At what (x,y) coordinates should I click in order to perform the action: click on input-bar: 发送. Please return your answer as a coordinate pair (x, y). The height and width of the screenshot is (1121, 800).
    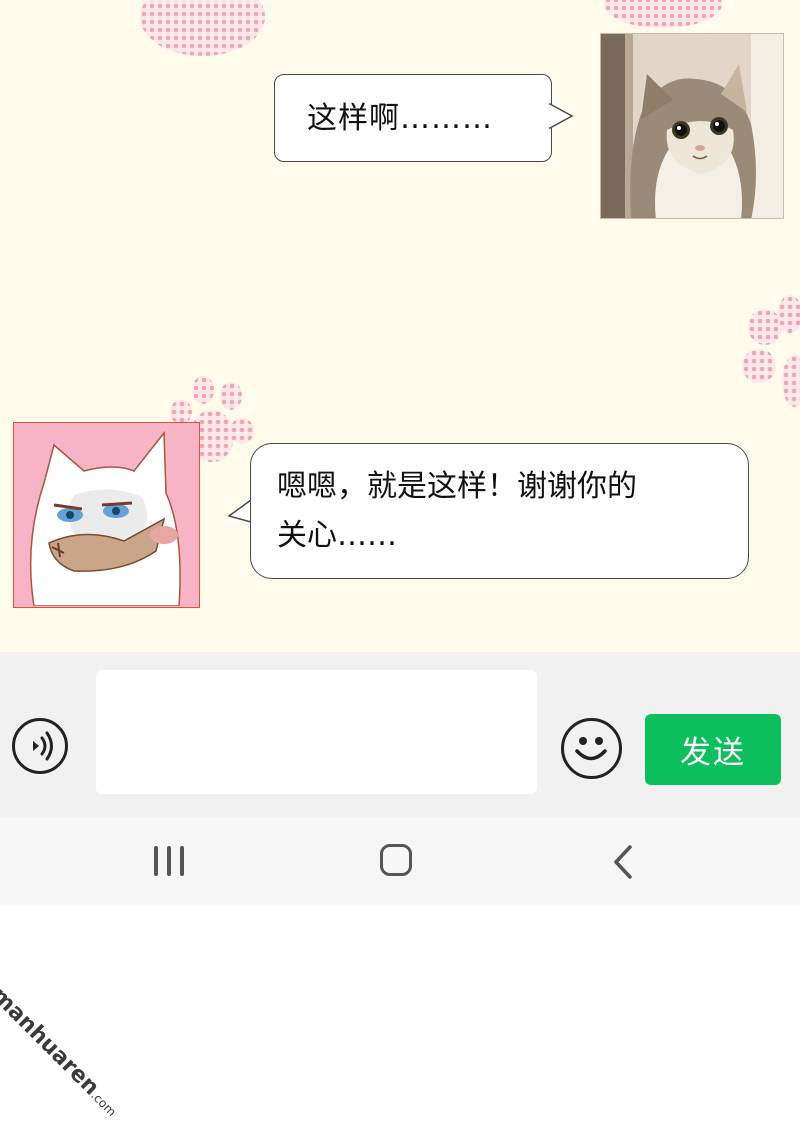
    Looking at the image, I should click on (400, 734).